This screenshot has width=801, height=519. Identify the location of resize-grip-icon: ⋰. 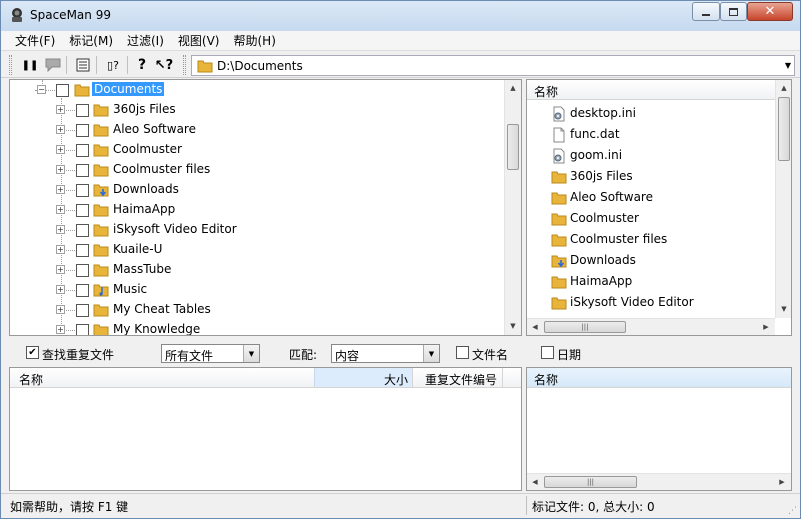
(792, 511).